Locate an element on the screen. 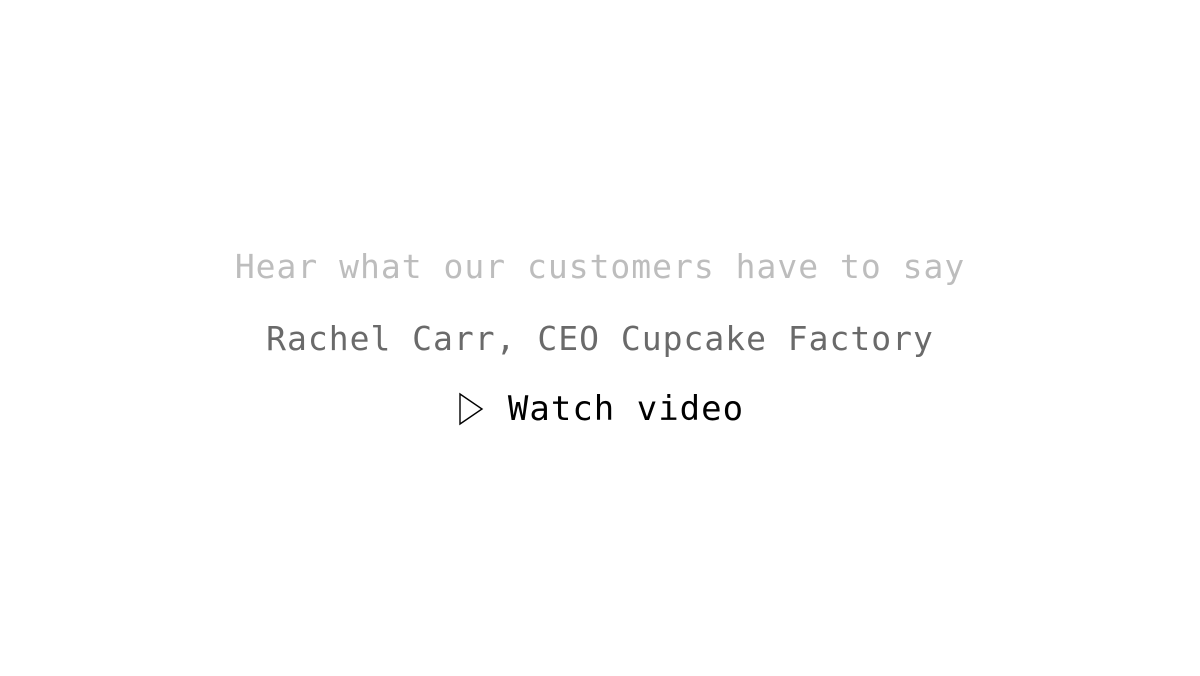 The height and width of the screenshot is (676, 1200). testimonial-author: Rachel Carr, CEO Cupcake Factory is located at coordinates (600, 338).